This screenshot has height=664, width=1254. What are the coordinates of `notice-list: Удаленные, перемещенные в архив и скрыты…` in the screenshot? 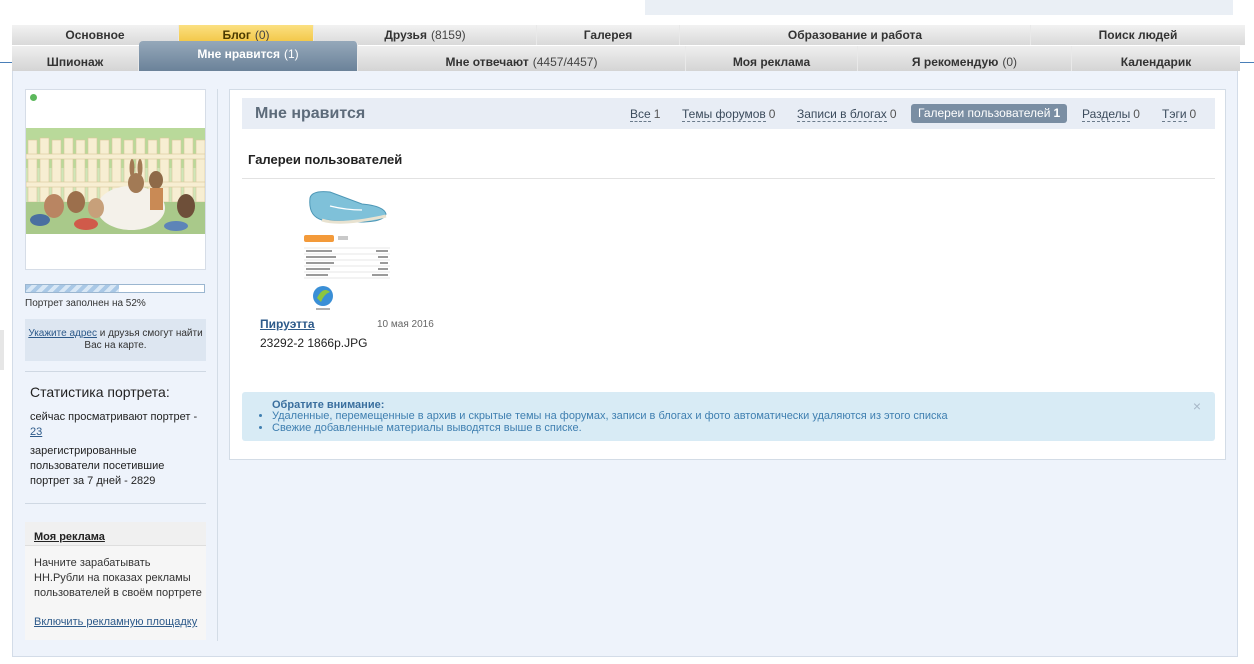 It's located at (603, 422).